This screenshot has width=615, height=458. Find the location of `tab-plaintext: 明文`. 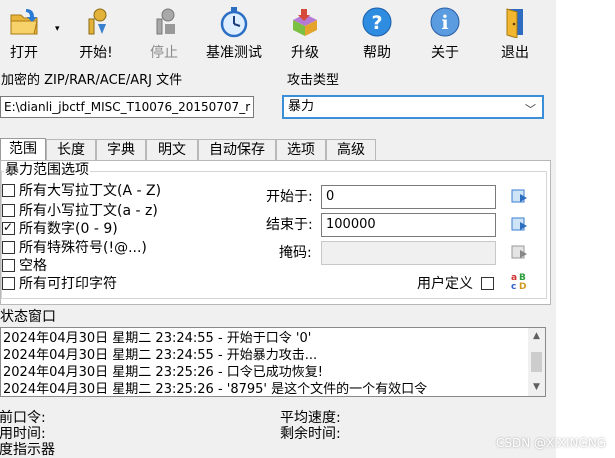

tab-plaintext: 明文 is located at coordinates (172, 149).